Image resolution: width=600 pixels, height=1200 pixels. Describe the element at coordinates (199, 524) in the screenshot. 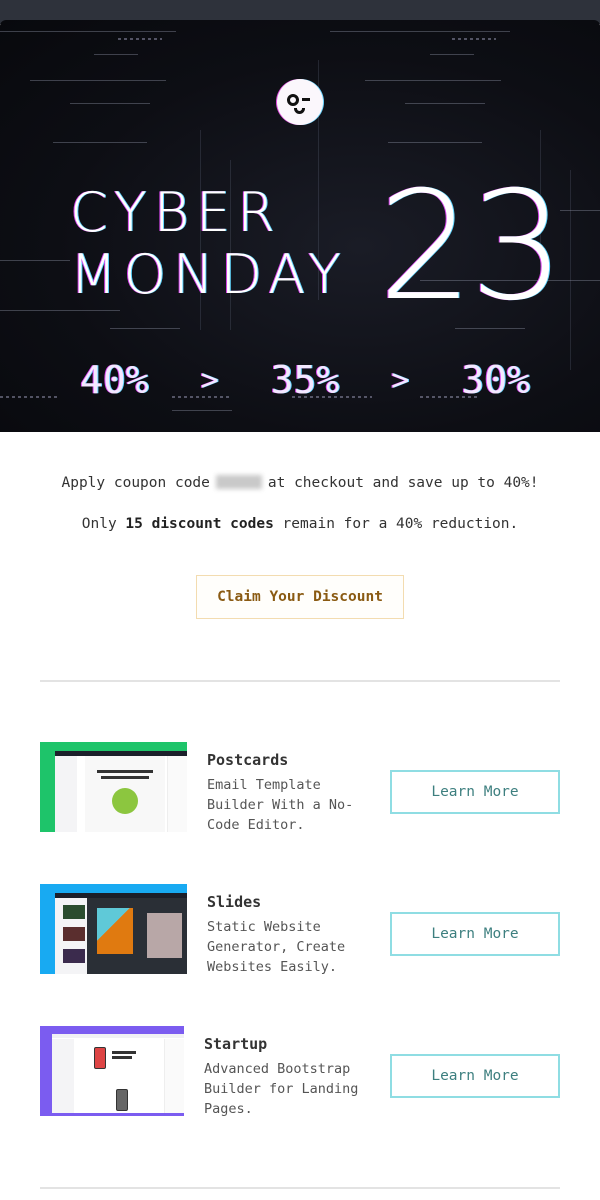

I see `remaining-count: 15 discount codes` at that location.